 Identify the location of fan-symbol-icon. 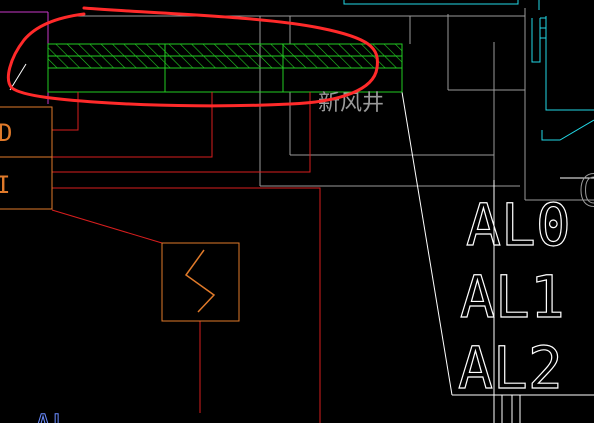
(200, 281).